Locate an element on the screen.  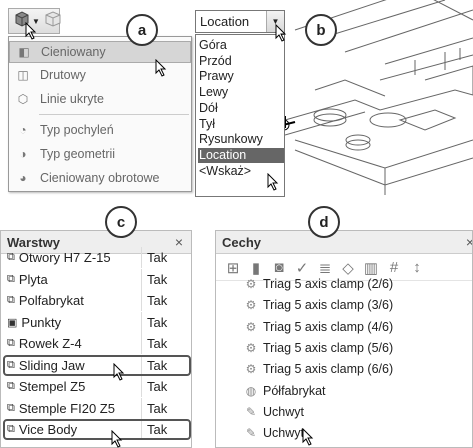
layer-active-icon: ▣ is located at coordinates (12, 322).